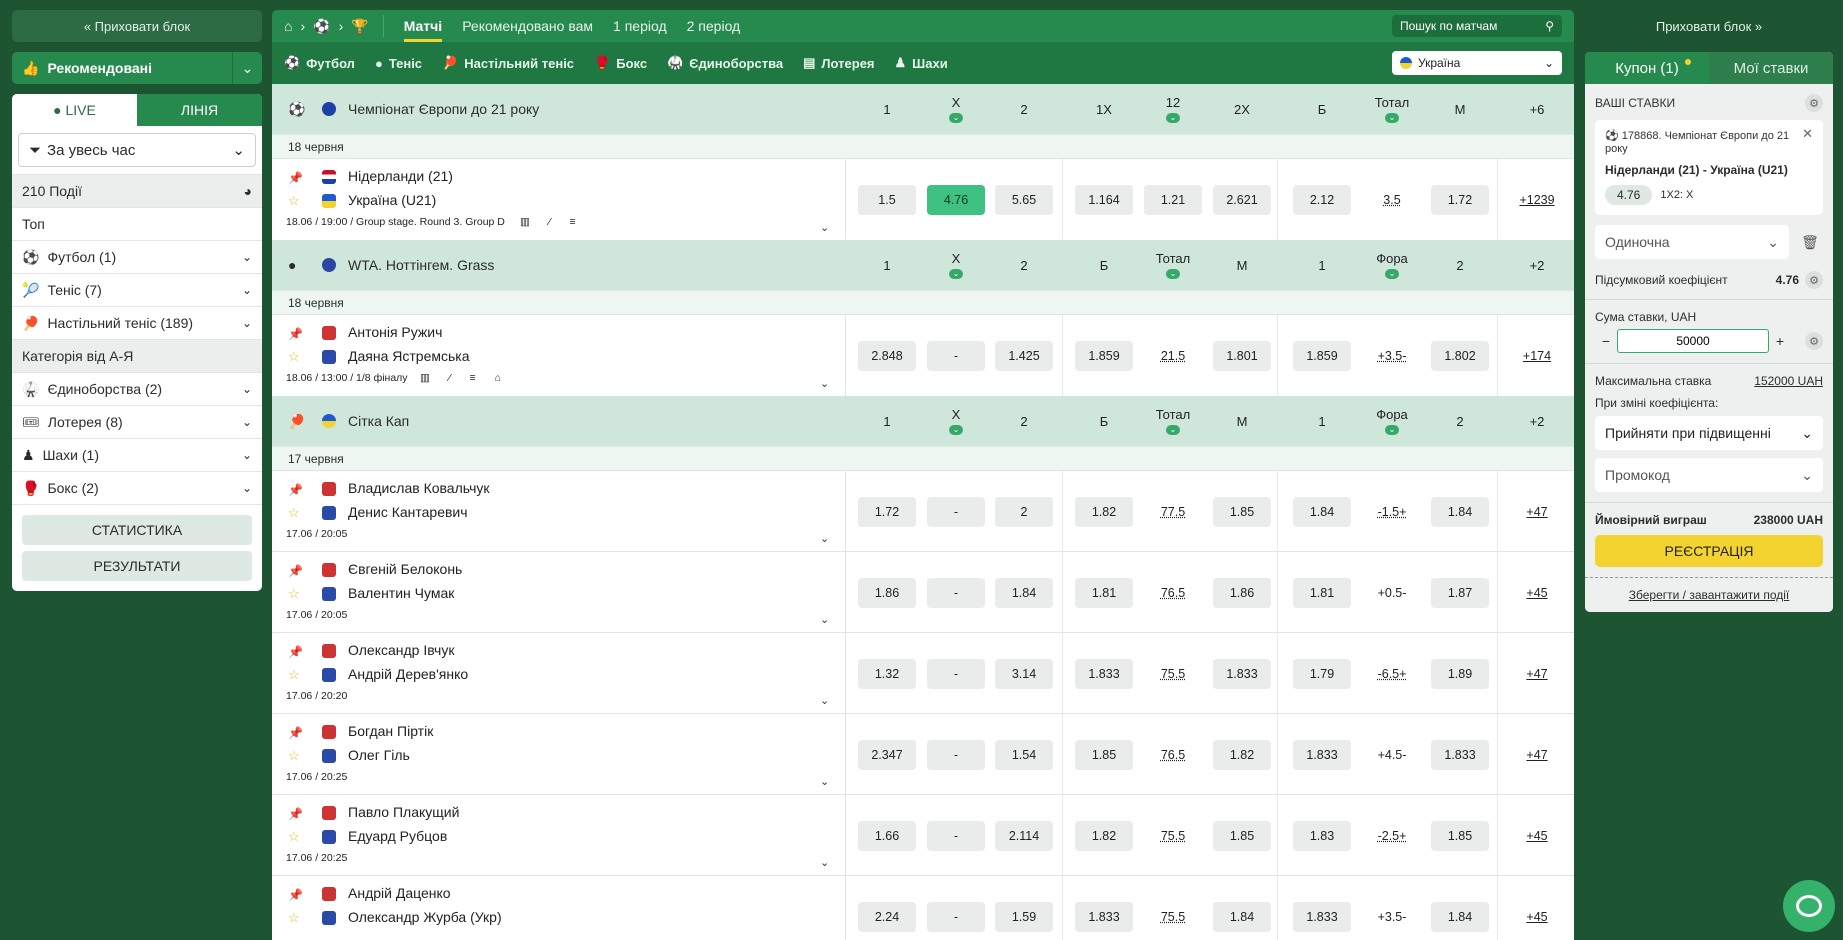  I want to click on max-stake-value: 152000 UAH, so click(1788, 381).